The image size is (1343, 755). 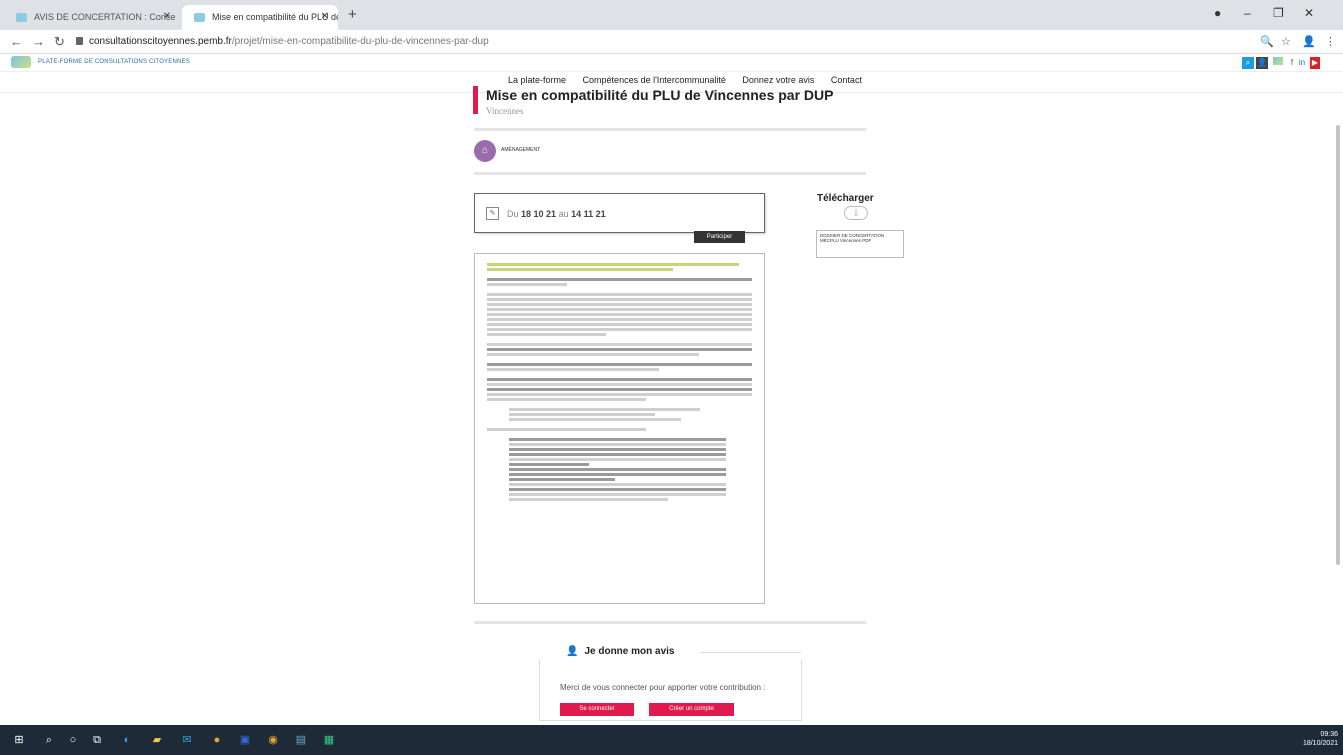 I want to click on minimize-icon: –, so click(x=1247, y=13).